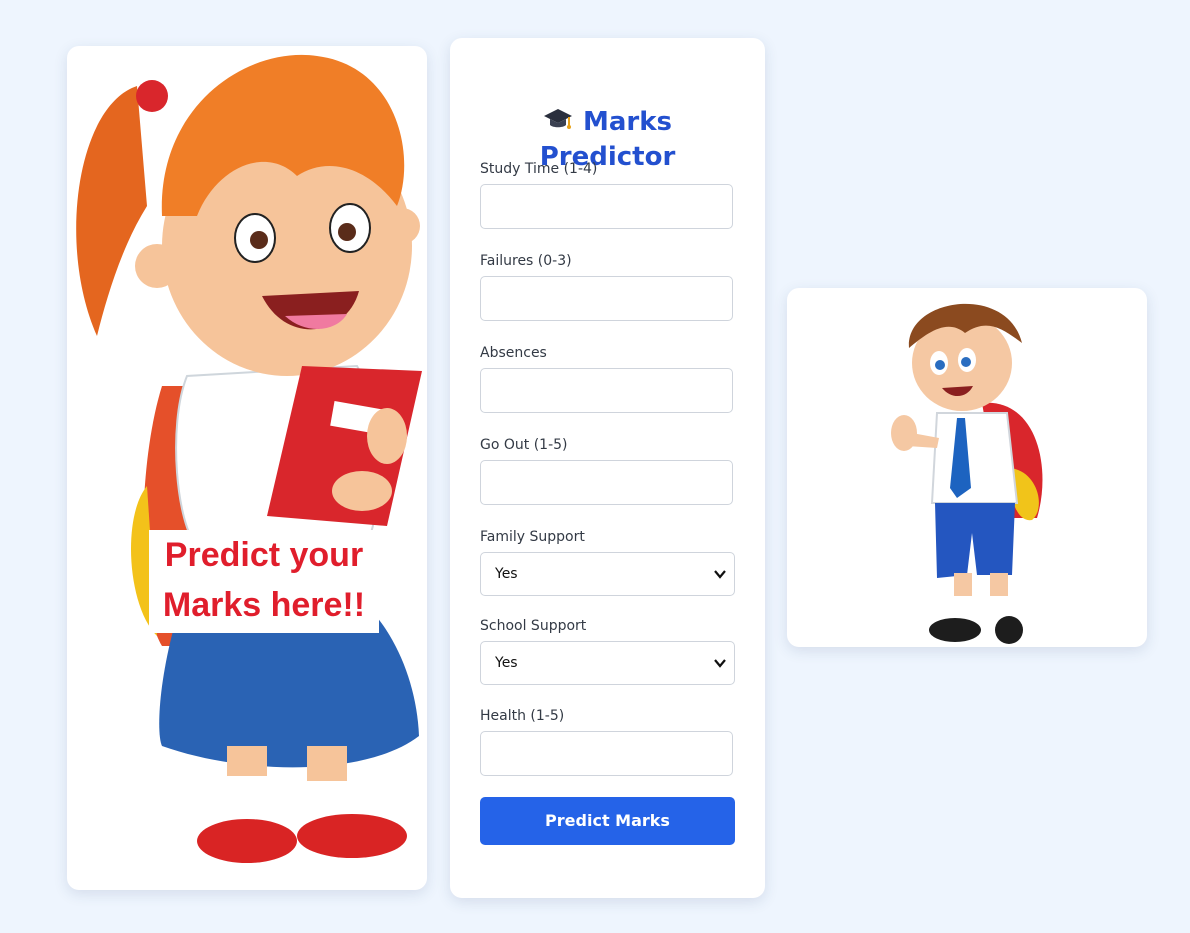 This screenshot has width=1190, height=933. I want to click on title-line-1: Marks, so click(627, 122).